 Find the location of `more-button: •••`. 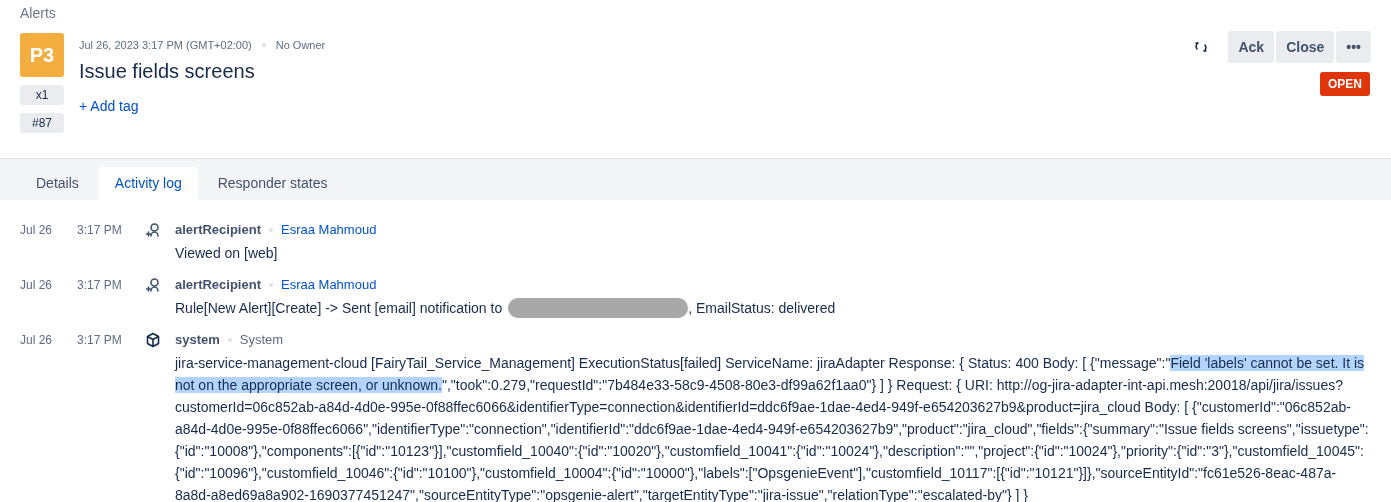

more-button: ••• is located at coordinates (1353, 47).